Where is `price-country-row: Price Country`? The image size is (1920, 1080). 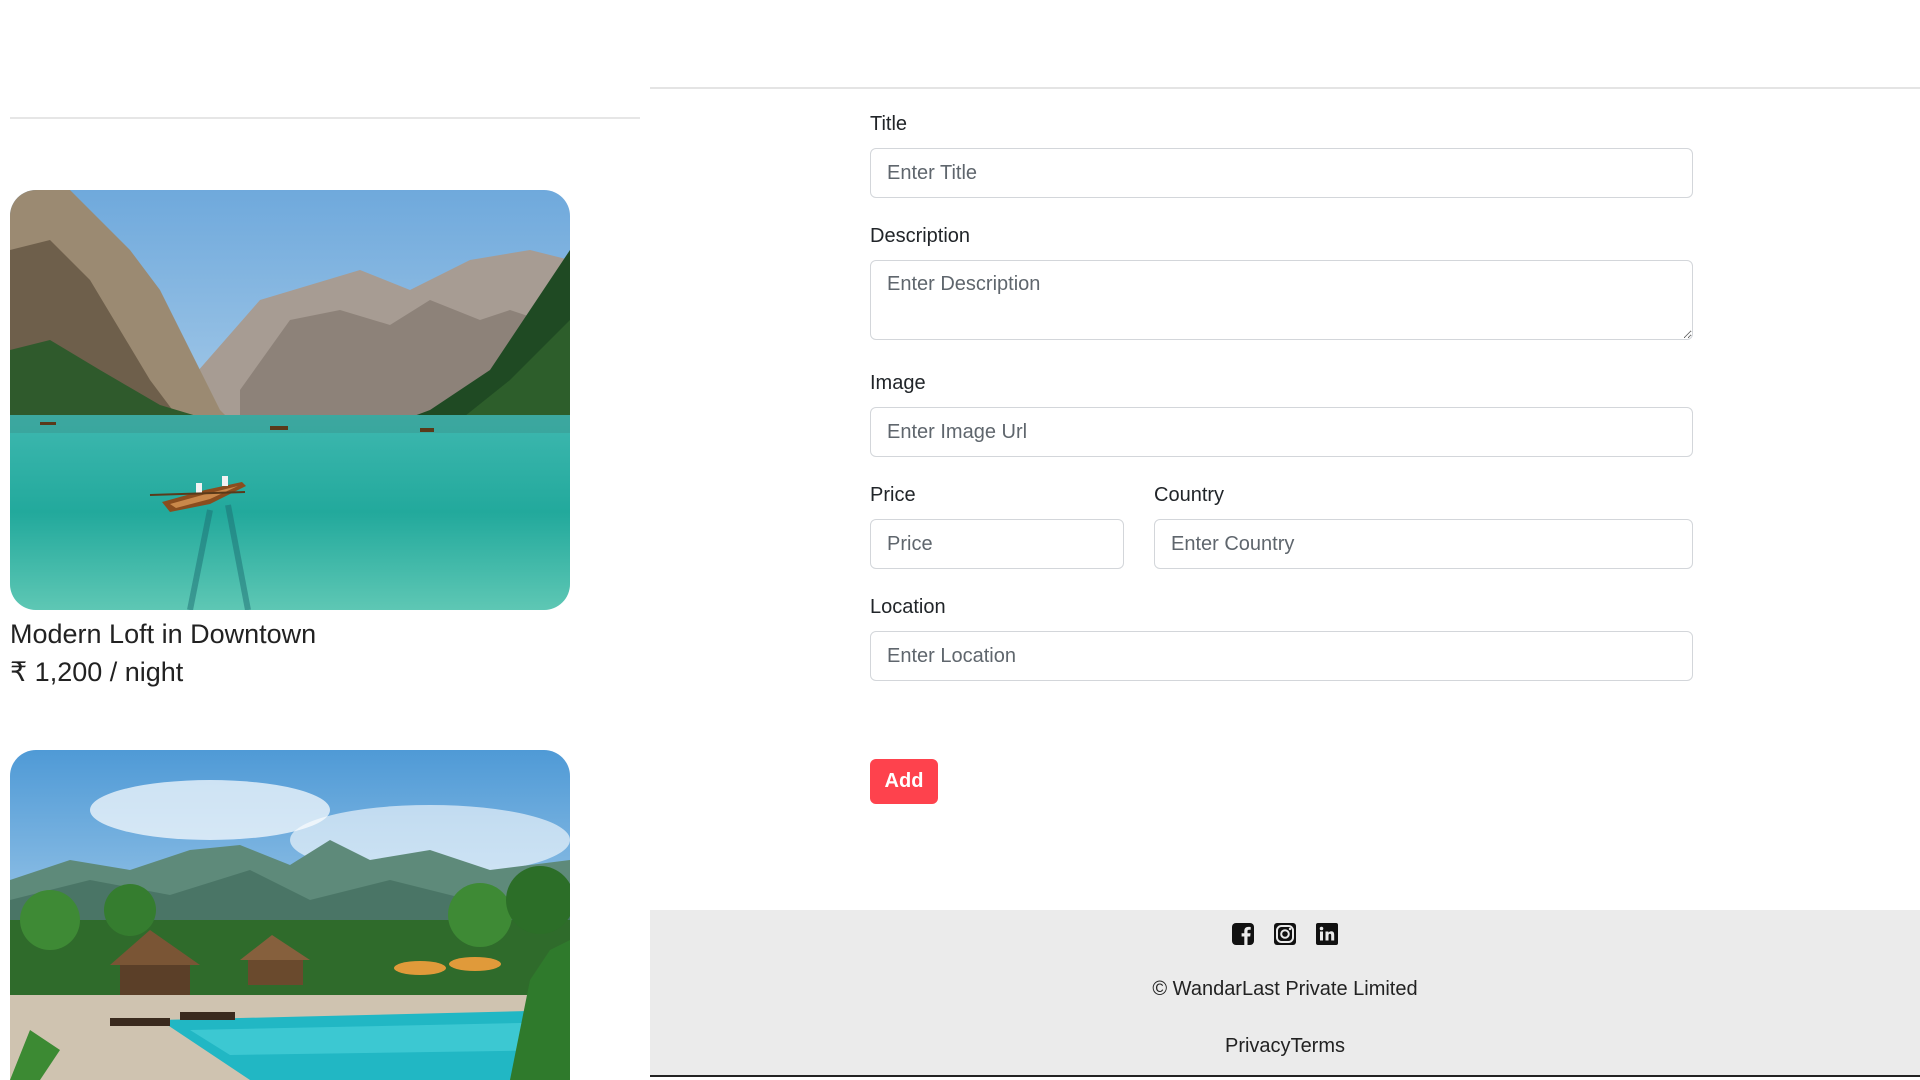
price-country-row: Price Country is located at coordinates (1281, 537).